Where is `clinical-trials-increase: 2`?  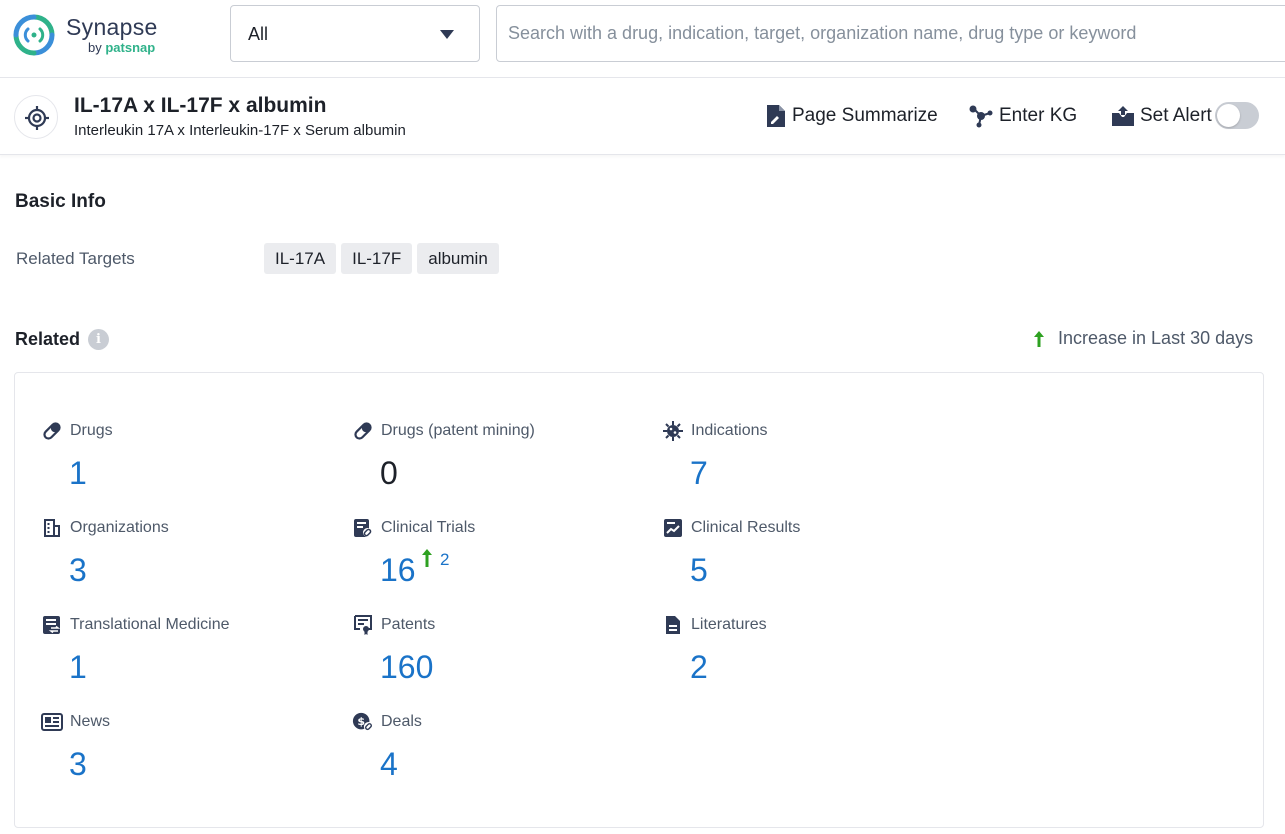
clinical-trials-increase: 2 is located at coordinates (434, 559).